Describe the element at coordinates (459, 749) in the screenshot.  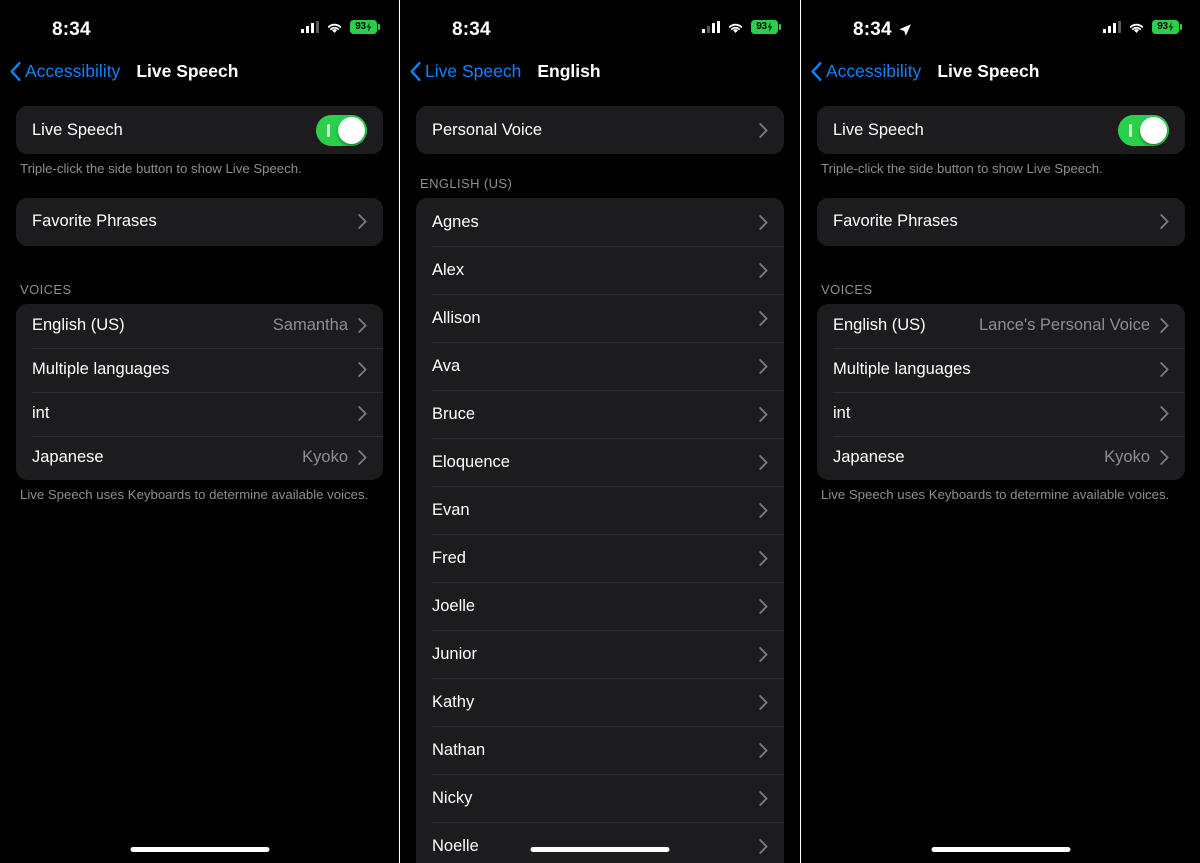
I see `voice-name-label: Nathan` at that location.